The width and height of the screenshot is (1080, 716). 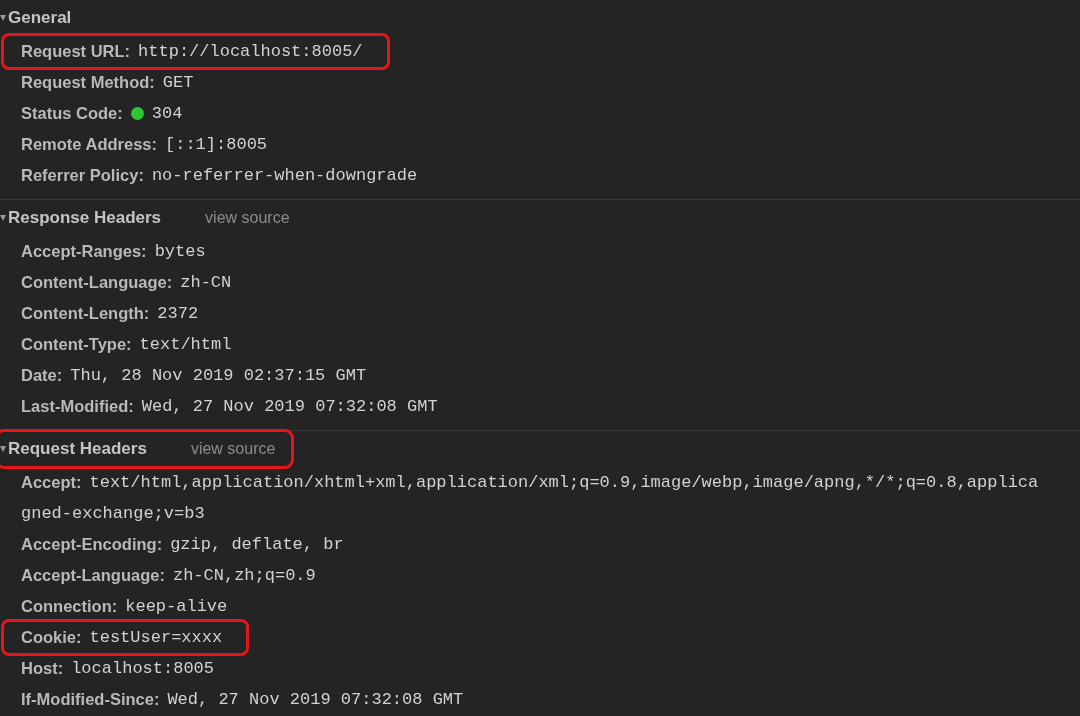 What do you see at coordinates (84, 251) in the screenshot?
I see `header-key: Accept-Ranges:` at bounding box center [84, 251].